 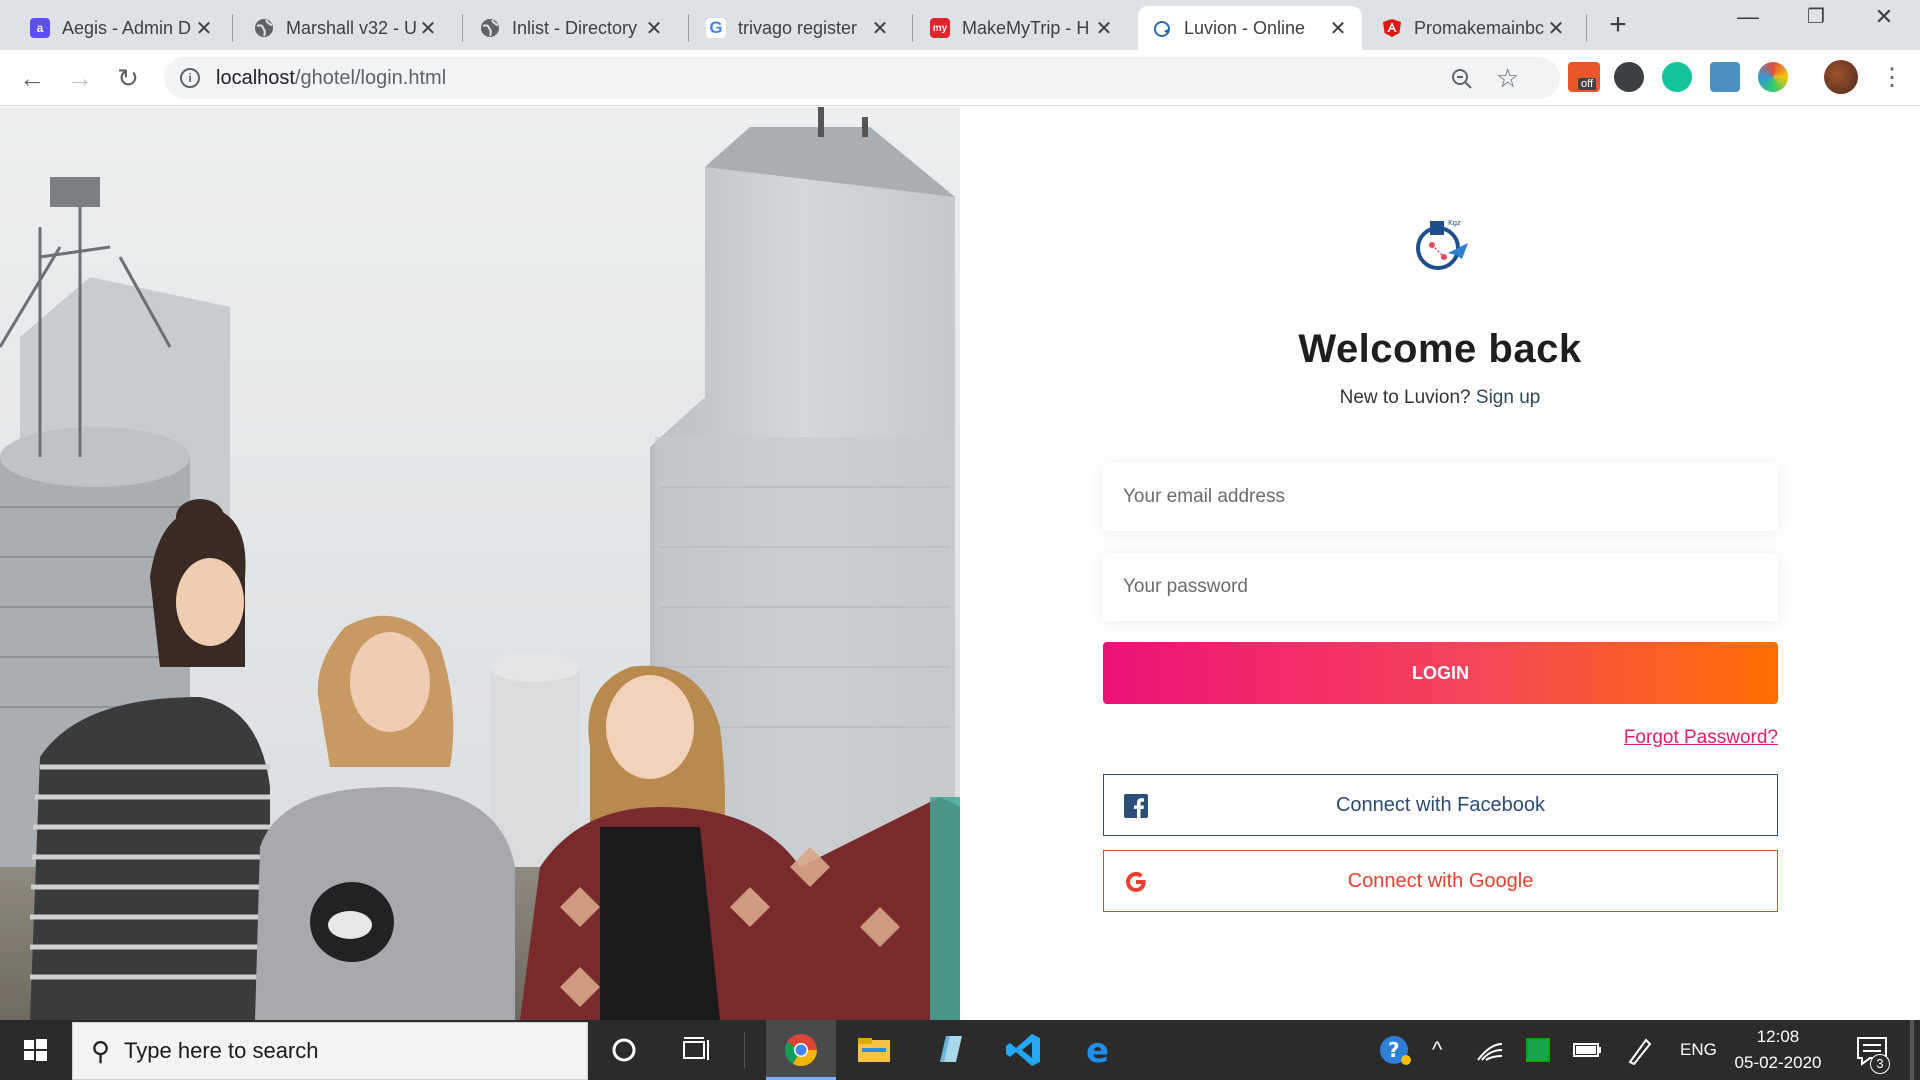 I want to click on show-desktop-button, so click(x=1912, y=1050).